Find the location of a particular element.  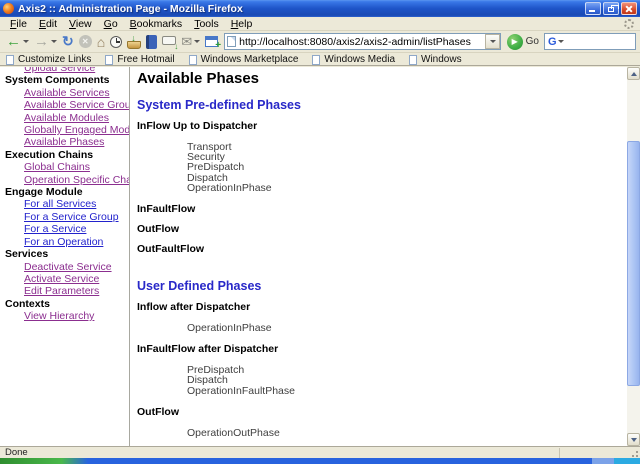

scrollbar-thumb is located at coordinates (633, 263).